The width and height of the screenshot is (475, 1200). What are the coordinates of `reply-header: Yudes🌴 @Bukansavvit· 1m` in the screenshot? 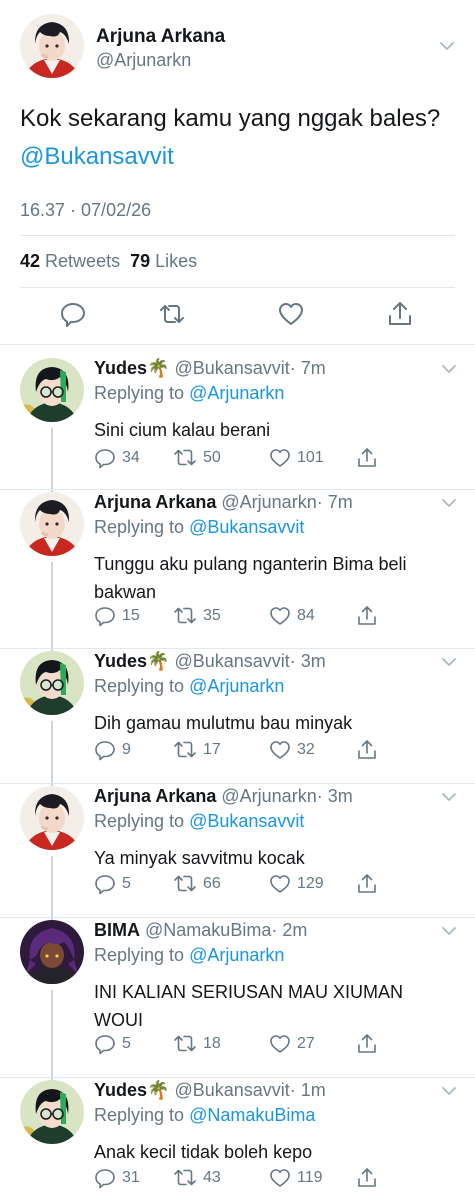 It's located at (210, 1090).